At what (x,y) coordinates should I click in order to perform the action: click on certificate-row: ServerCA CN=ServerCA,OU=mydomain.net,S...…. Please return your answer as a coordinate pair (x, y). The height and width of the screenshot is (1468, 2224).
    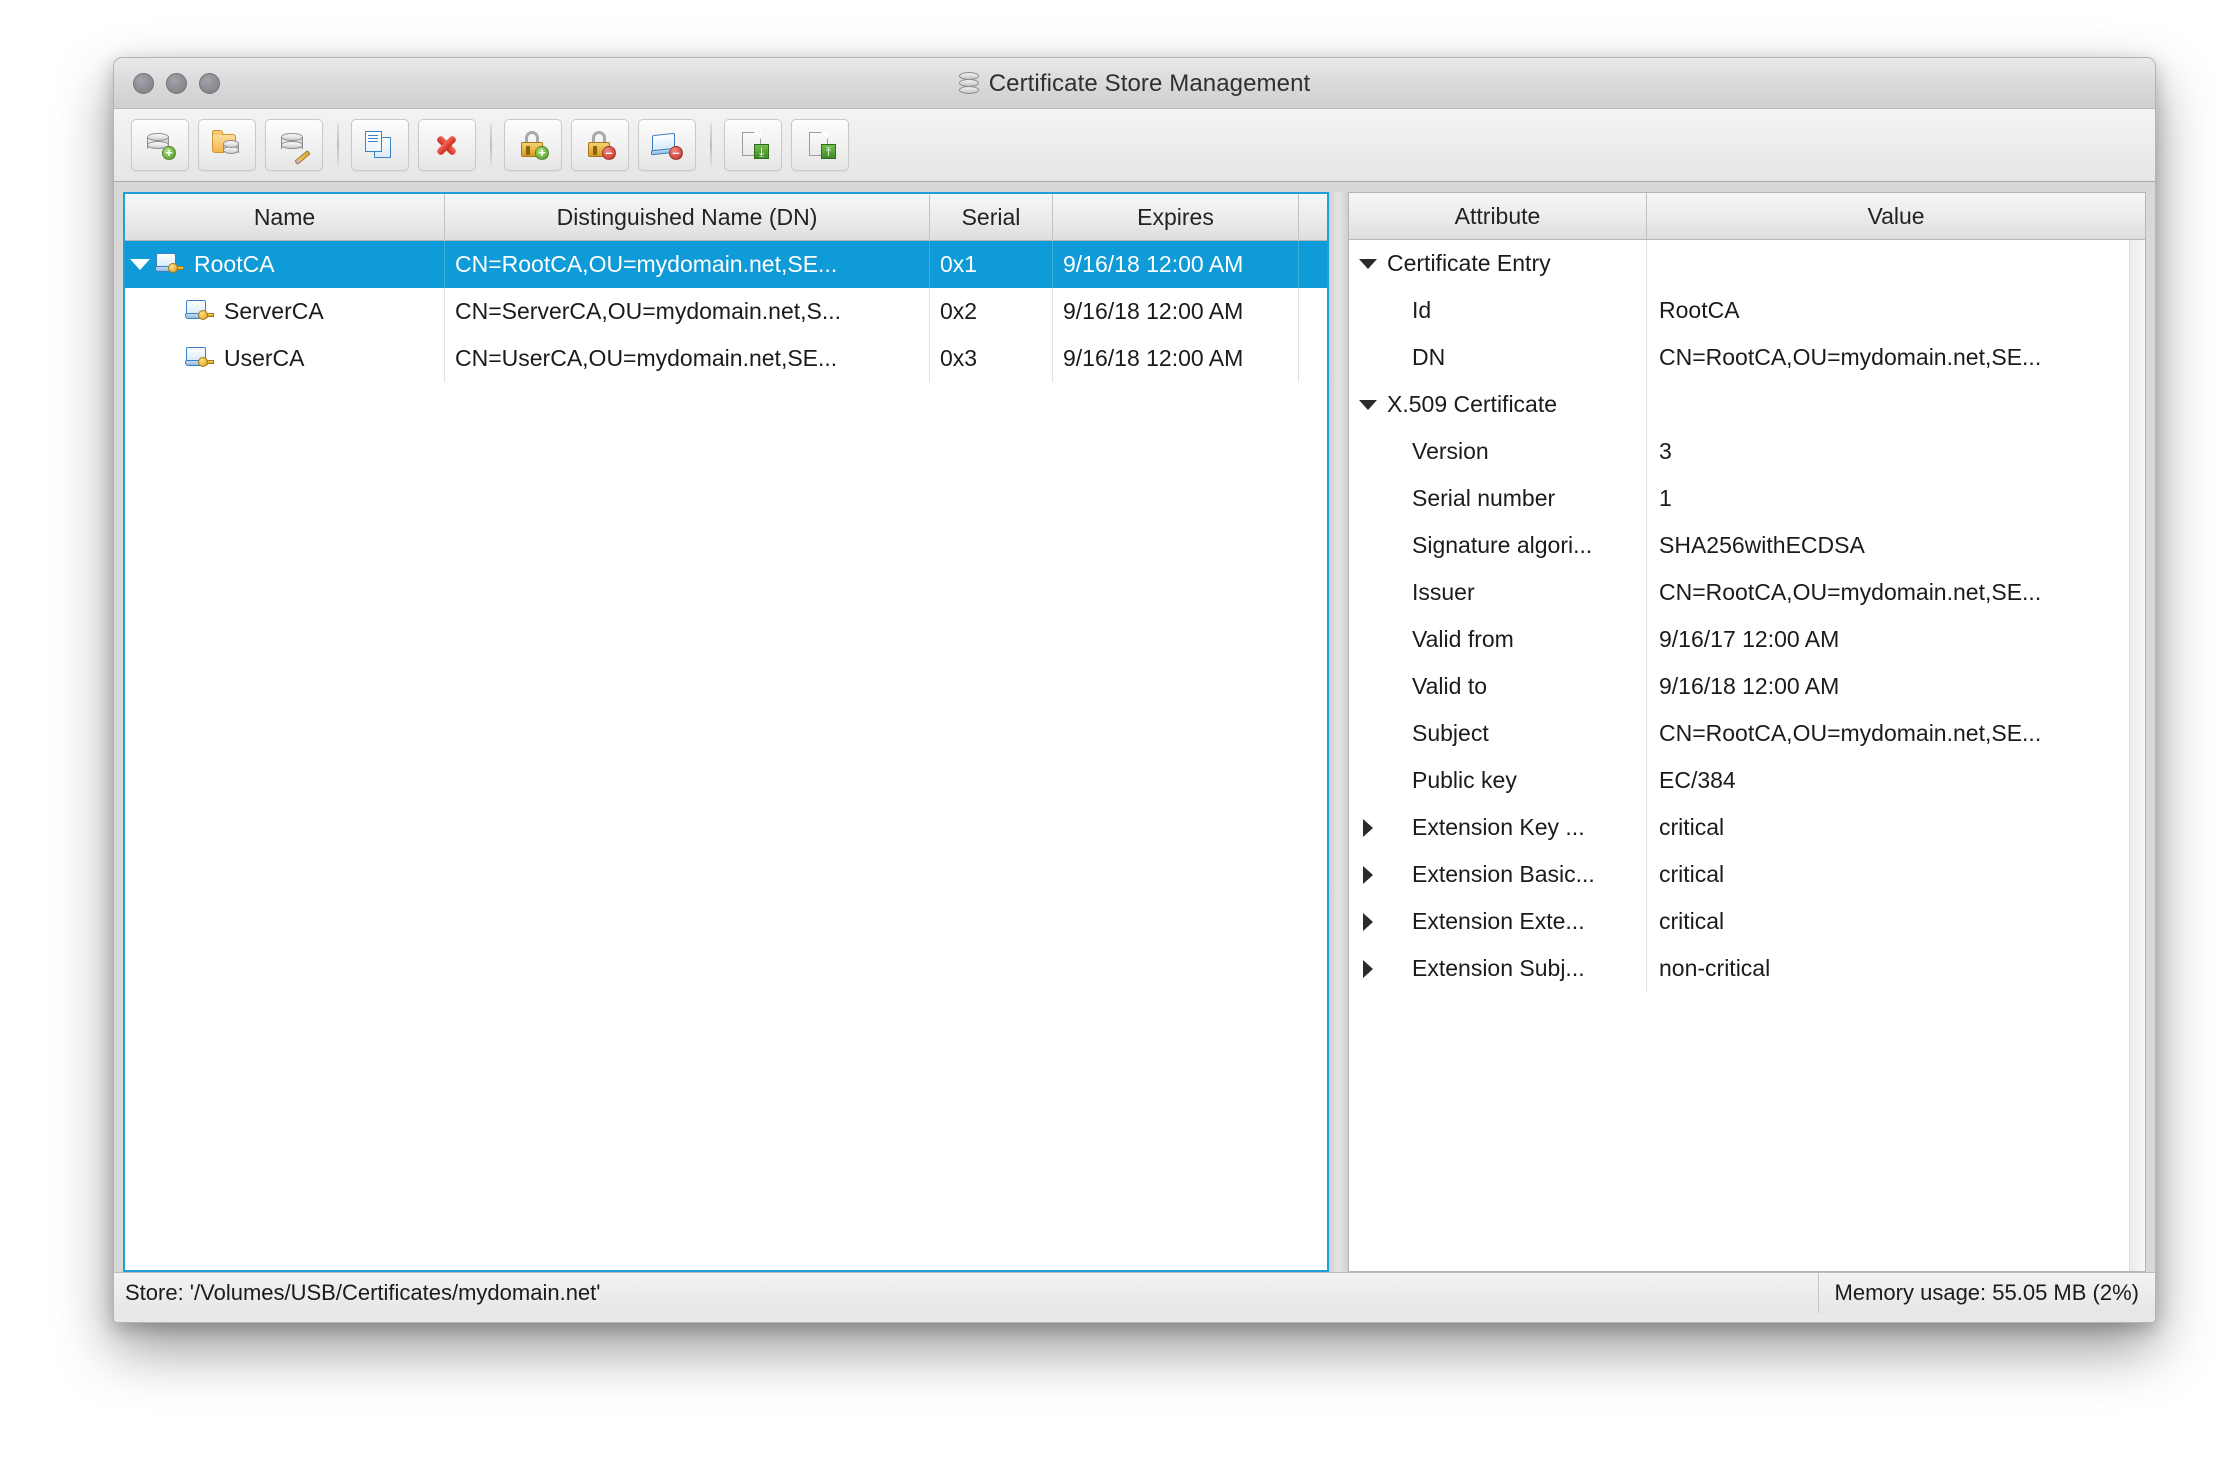
    Looking at the image, I should click on (726, 311).